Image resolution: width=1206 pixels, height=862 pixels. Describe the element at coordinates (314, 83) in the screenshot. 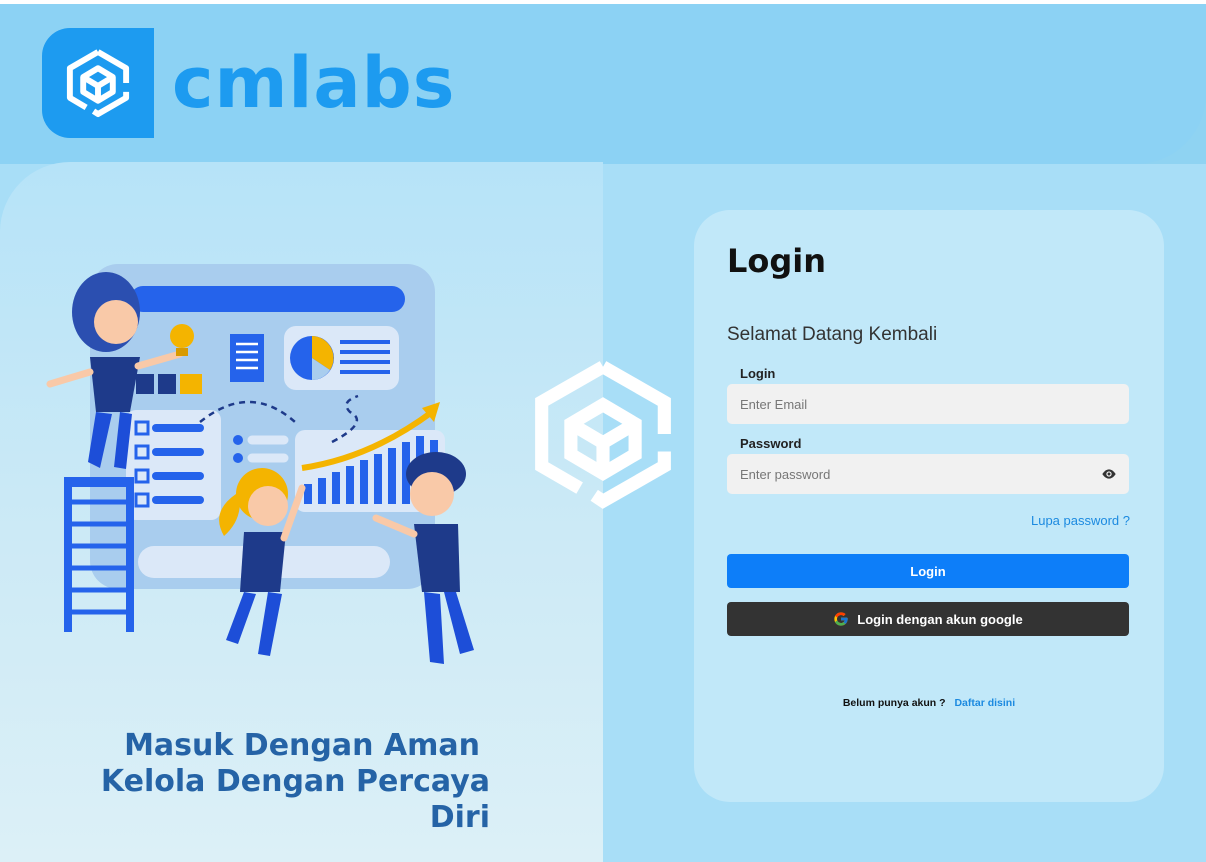

I see `brand-name: cmlabs` at that location.